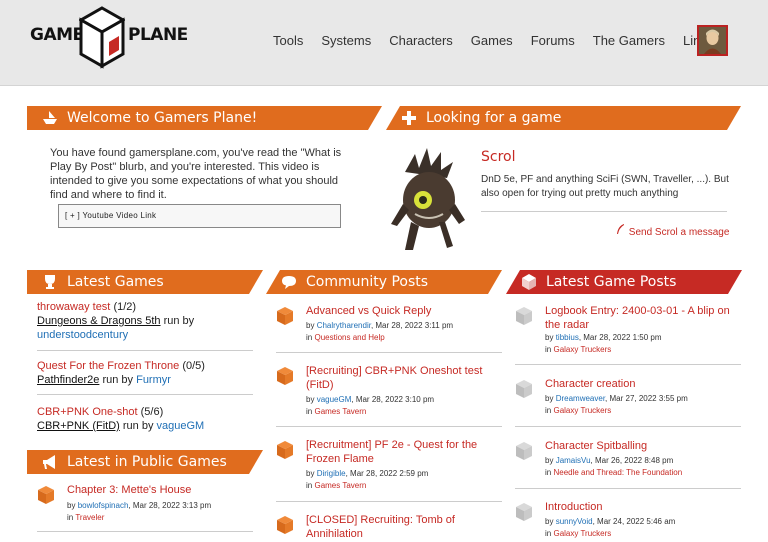 This screenshot has height=542, width=768. What do you see at coordinates (346, 40) in the screenshot?
I see `nav-systems: Systems` at bounding box center [346, 40].